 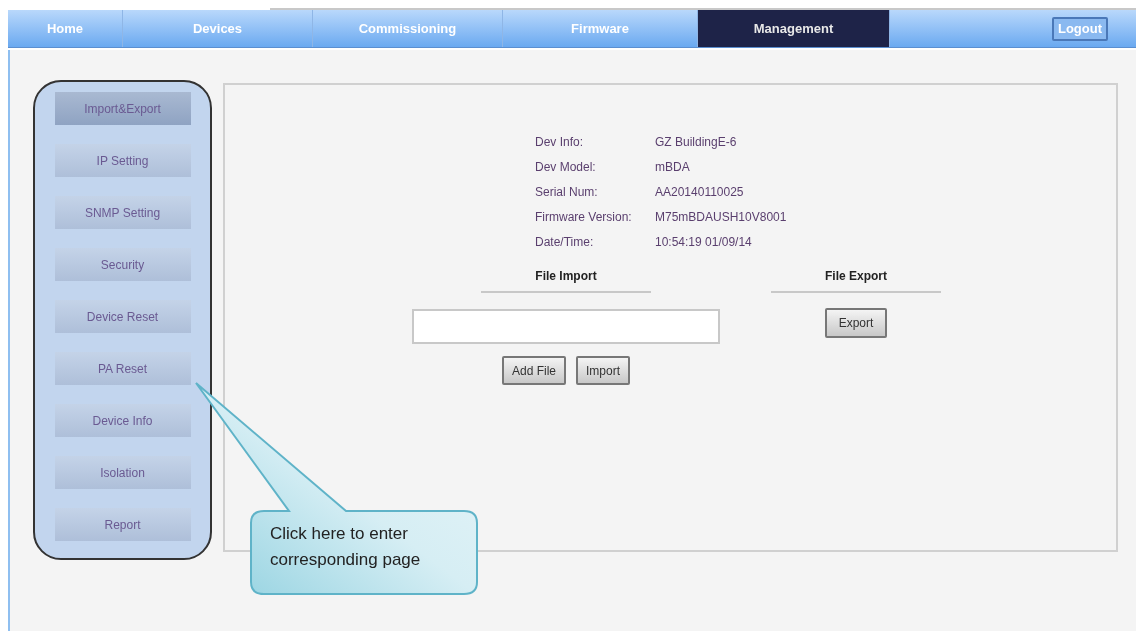 What do you see at coordinates (603, 370) in the screenshot?
I see `action-button: Import` at bounding box center [603, 370].